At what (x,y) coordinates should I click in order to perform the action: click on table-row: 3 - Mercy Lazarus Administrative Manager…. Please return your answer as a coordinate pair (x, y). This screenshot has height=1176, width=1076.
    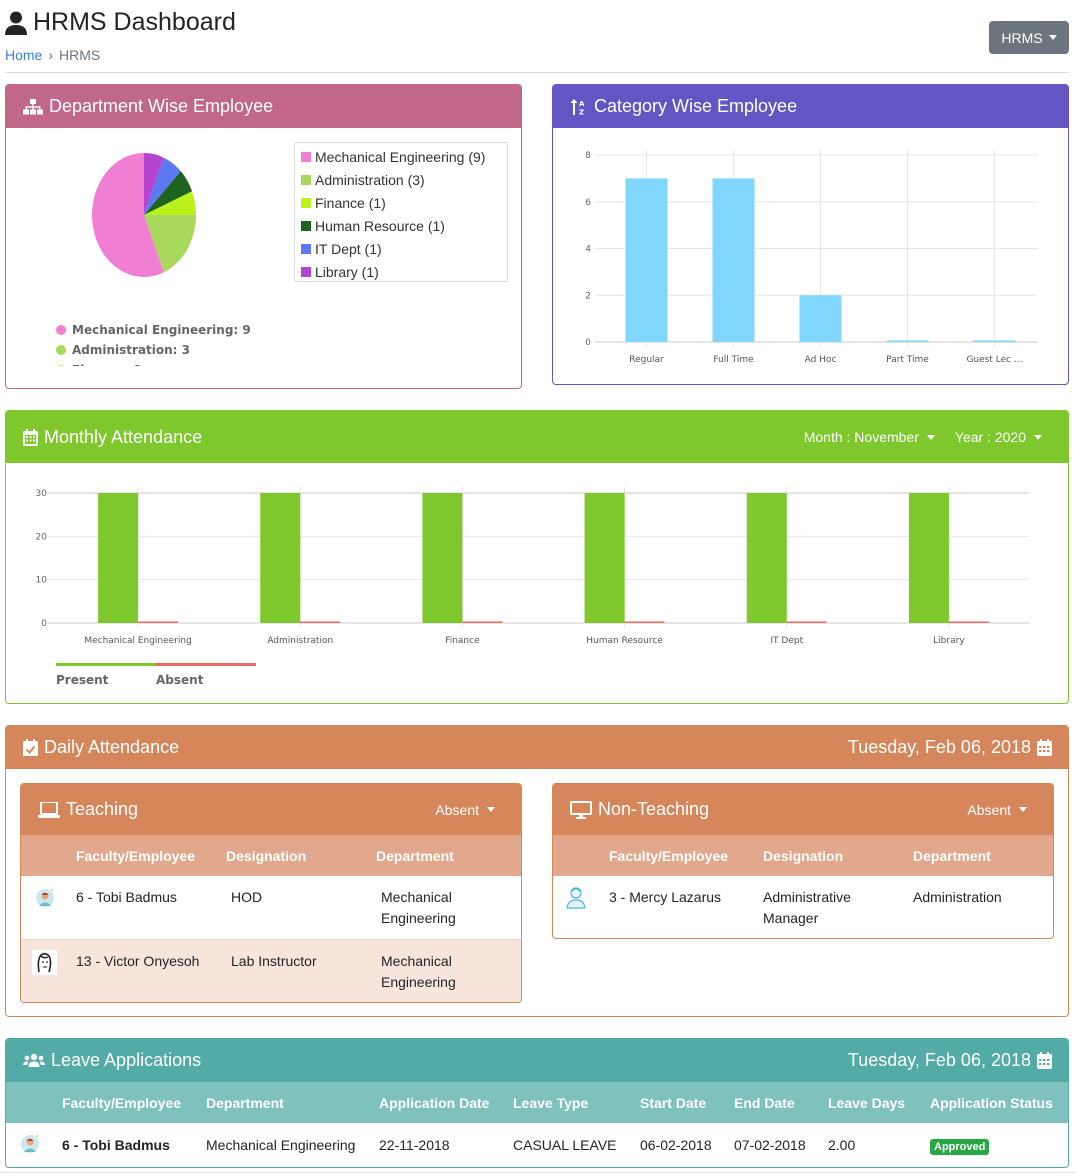
    Looking at the image, I should click on (803, 907).